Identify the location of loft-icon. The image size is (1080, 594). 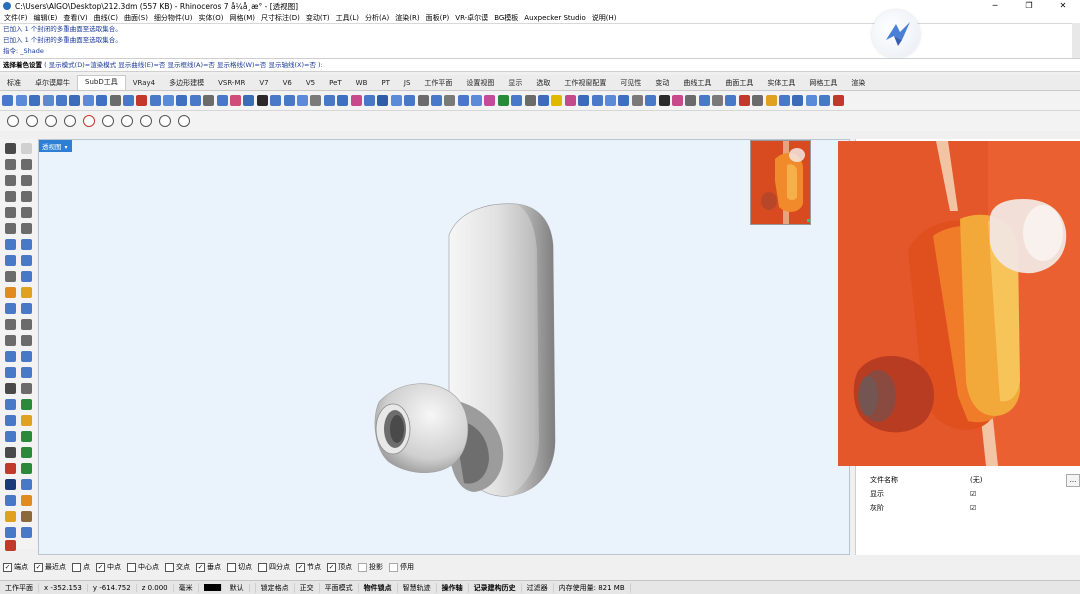
(26, 276).